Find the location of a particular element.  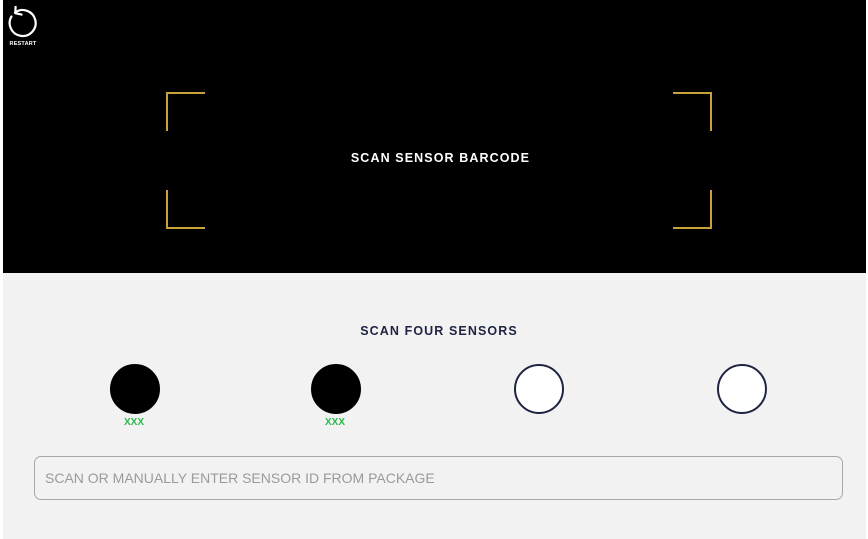

sensor-id-input is located at coordinates (438, 478).